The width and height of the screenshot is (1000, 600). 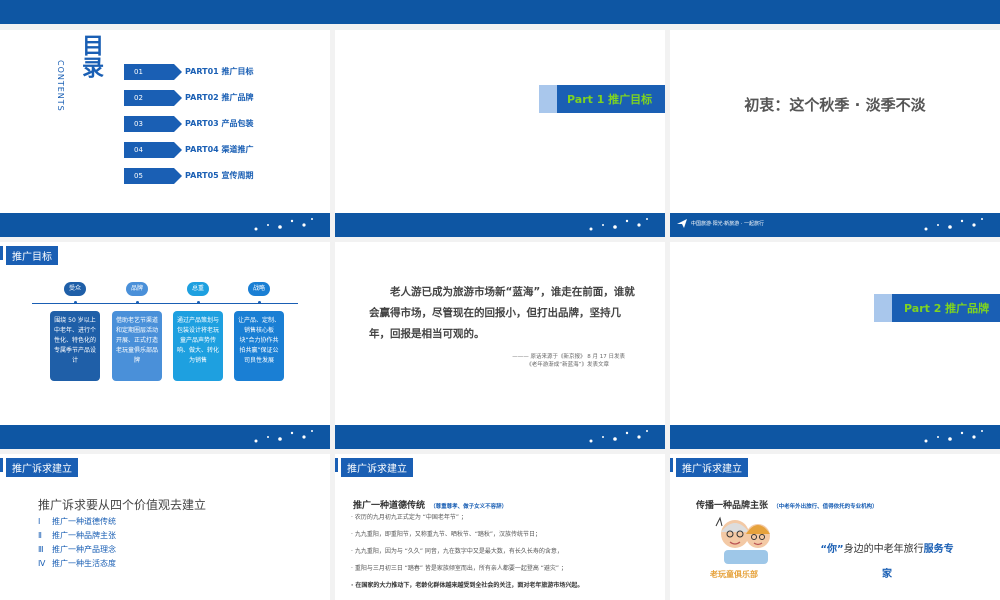 I want to click on goal-node-label: 战略, so click(x=259, y=289).